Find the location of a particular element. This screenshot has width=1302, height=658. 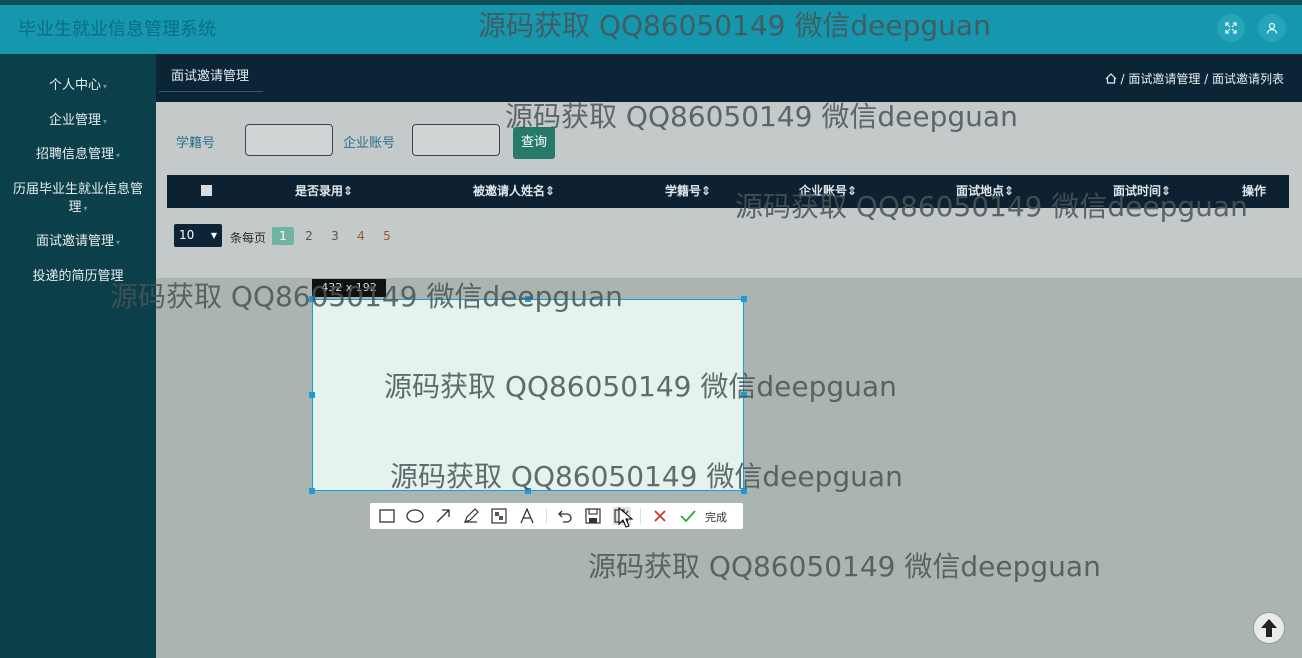

page-5: 5 is located at coordinates (387, 236).